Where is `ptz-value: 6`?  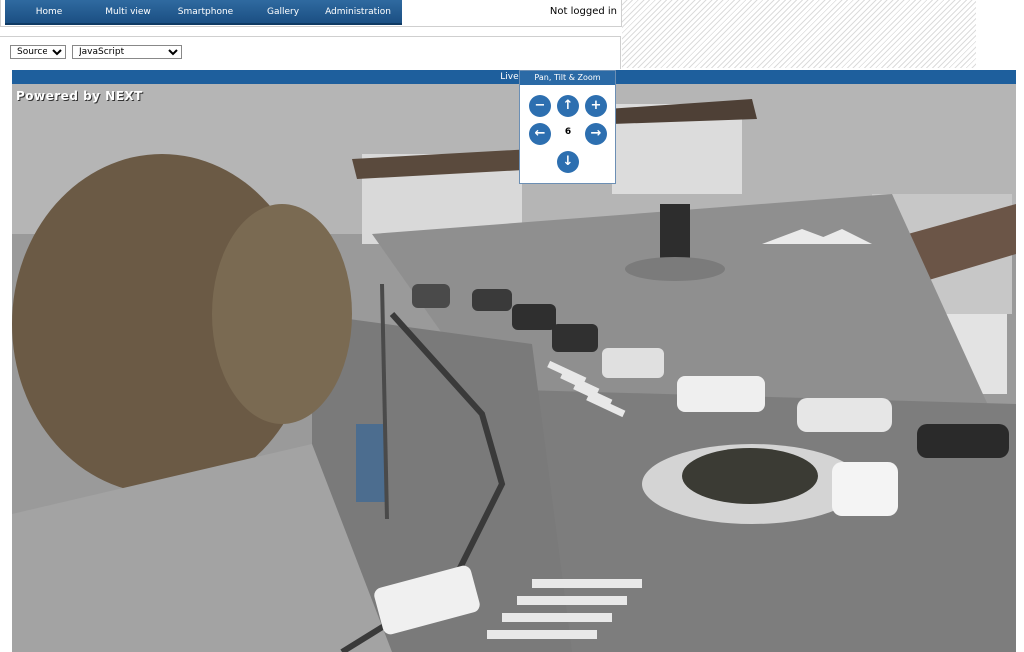
ptz-value: 6 is located at coordinates (568, 132).